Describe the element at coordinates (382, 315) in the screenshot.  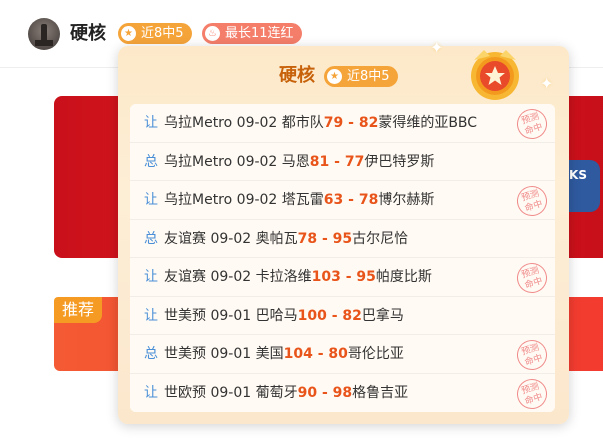
I see `away-team: 巴拿马` at that location.